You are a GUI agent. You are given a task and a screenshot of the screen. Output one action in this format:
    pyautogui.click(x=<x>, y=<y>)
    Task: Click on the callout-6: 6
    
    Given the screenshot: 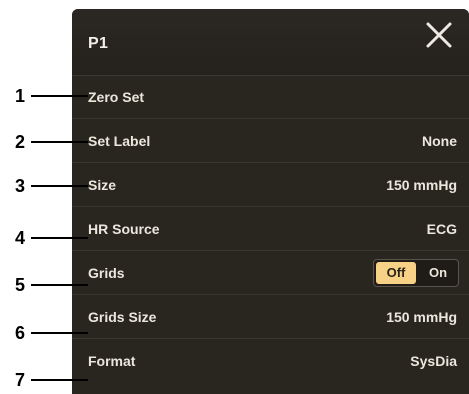 What is the action you would take?
    pyautogui.click(x=50, y=333)
    